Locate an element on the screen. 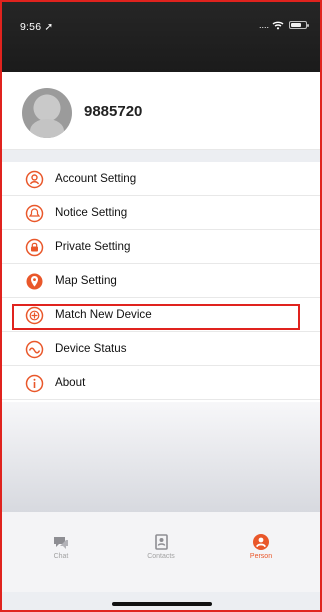  username: 9885720 is located at coordinates (113, 111).